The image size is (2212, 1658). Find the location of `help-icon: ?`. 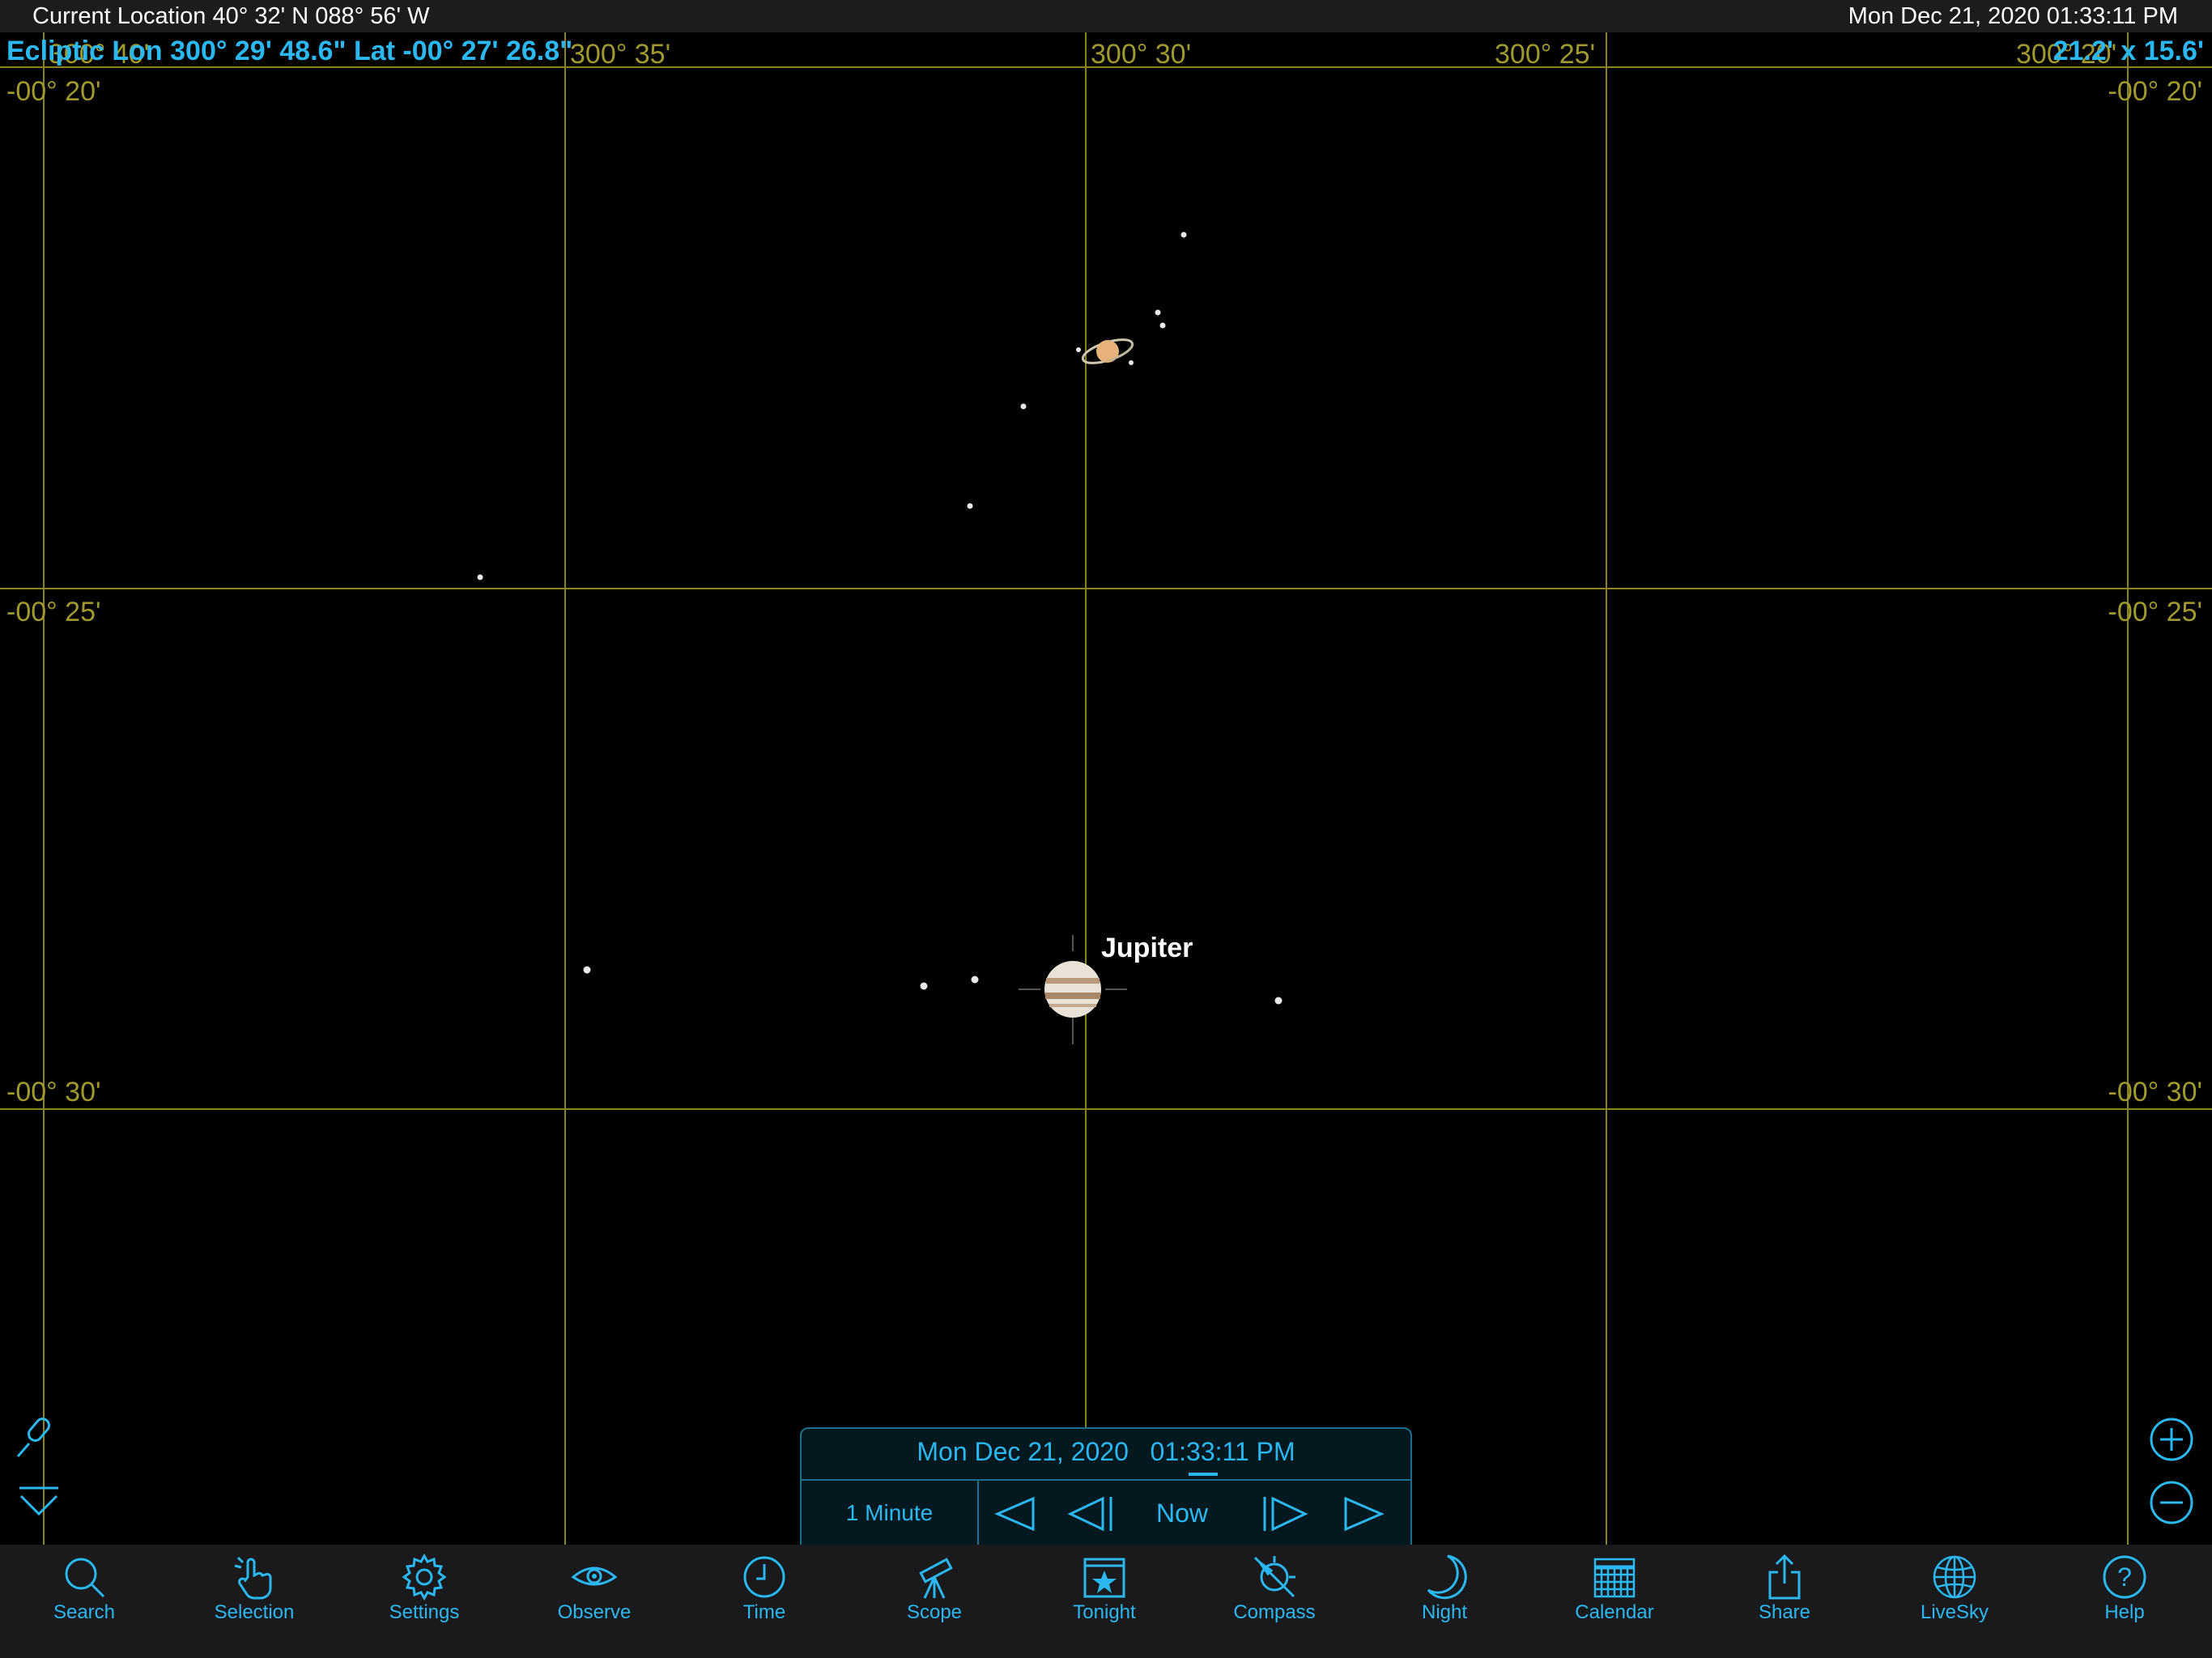

help-icon: ? is located at coordinates (2125, 1577).